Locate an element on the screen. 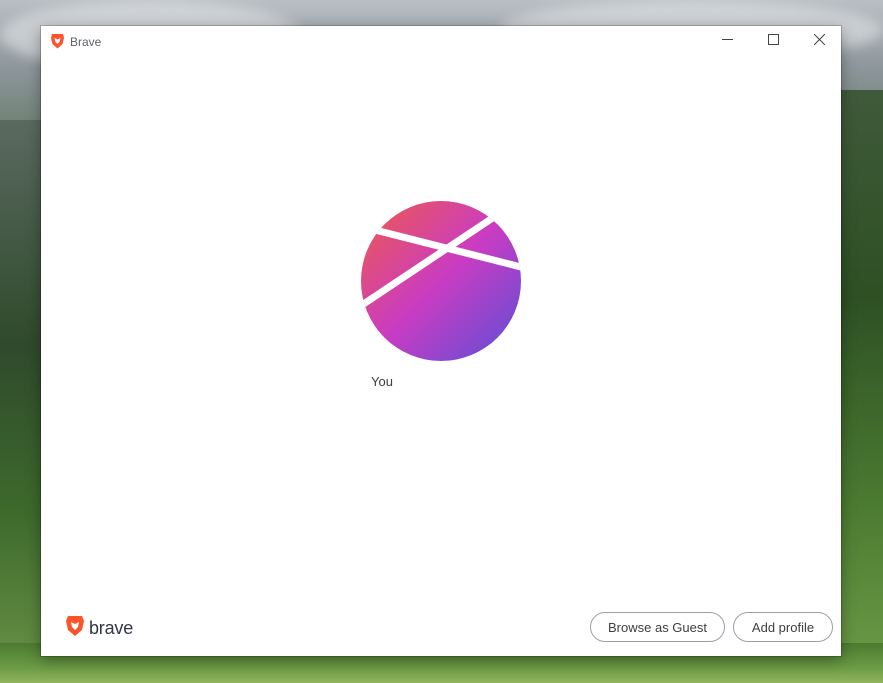  minimize-button is located at coordinates (727, 41).